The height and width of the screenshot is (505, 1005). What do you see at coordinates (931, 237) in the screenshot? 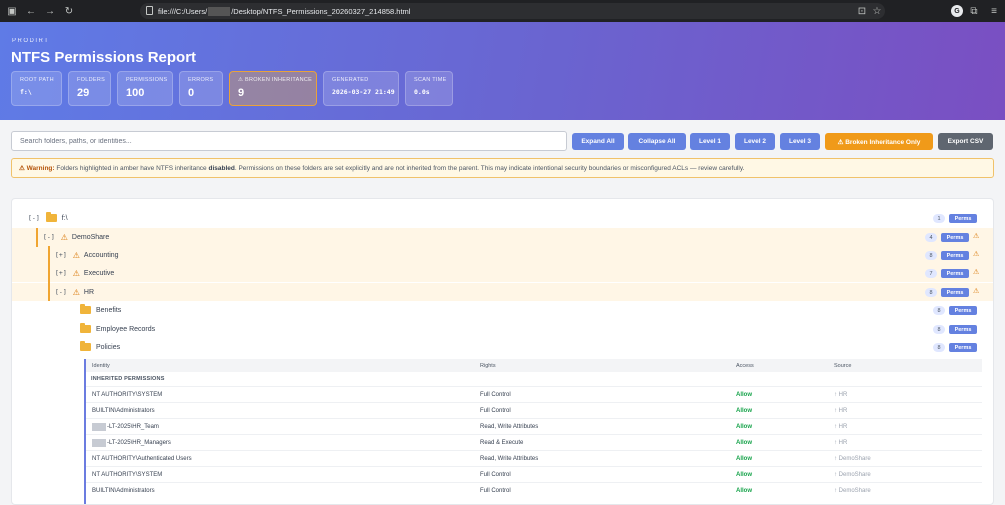
I see `perm-count-badge: 4` at bounding box center [931, 237].